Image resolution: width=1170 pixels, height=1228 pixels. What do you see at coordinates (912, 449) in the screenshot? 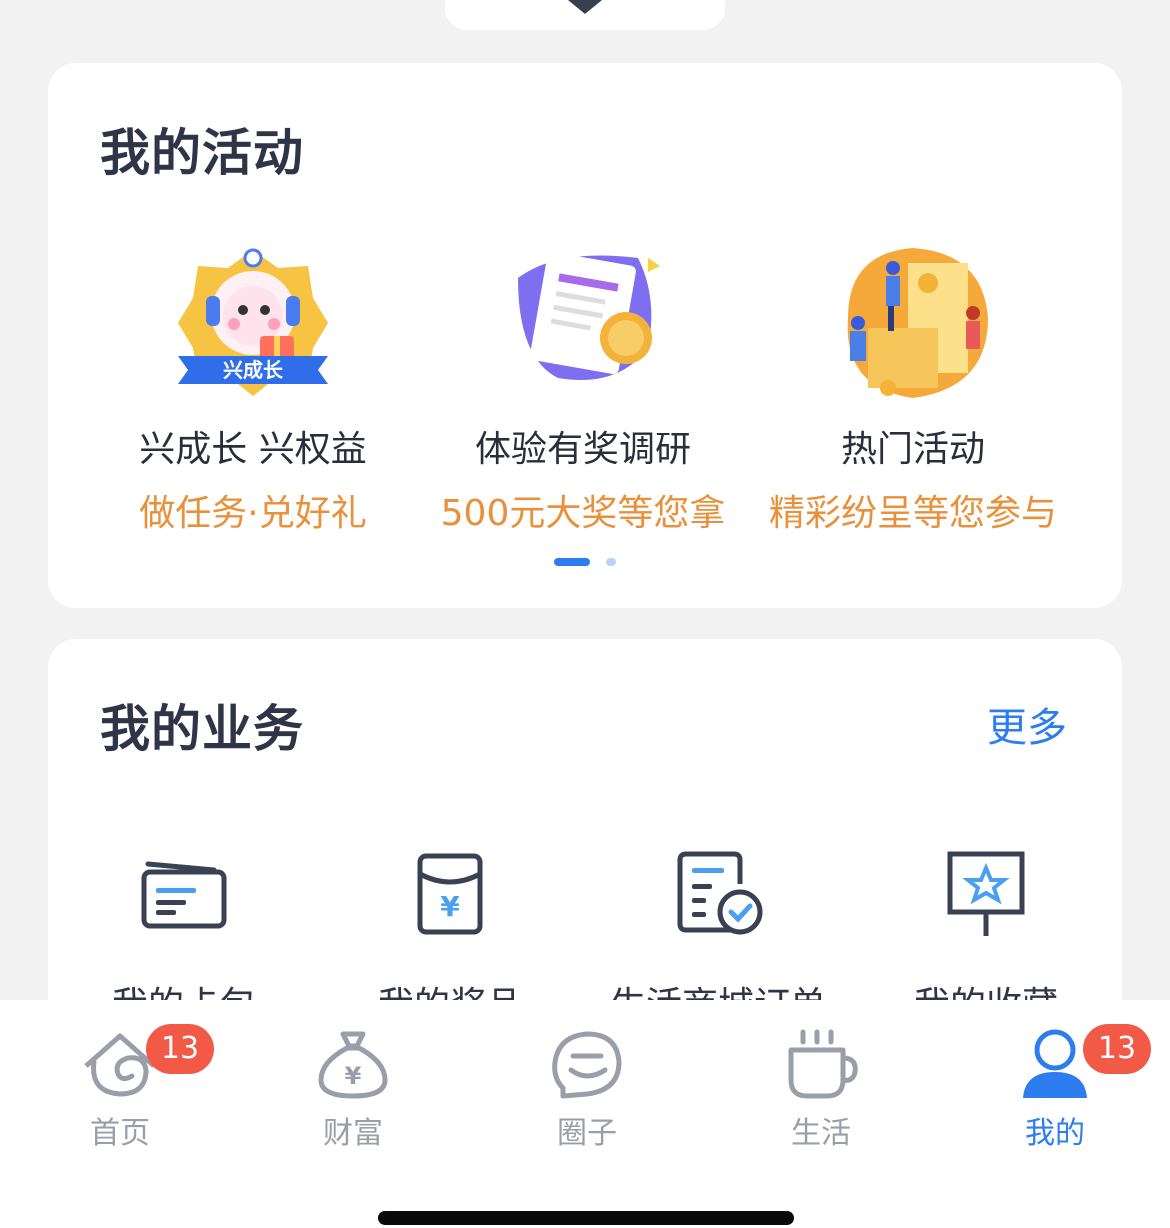
I see `activity-title: 热门活动` at bounding box center [912, 449].